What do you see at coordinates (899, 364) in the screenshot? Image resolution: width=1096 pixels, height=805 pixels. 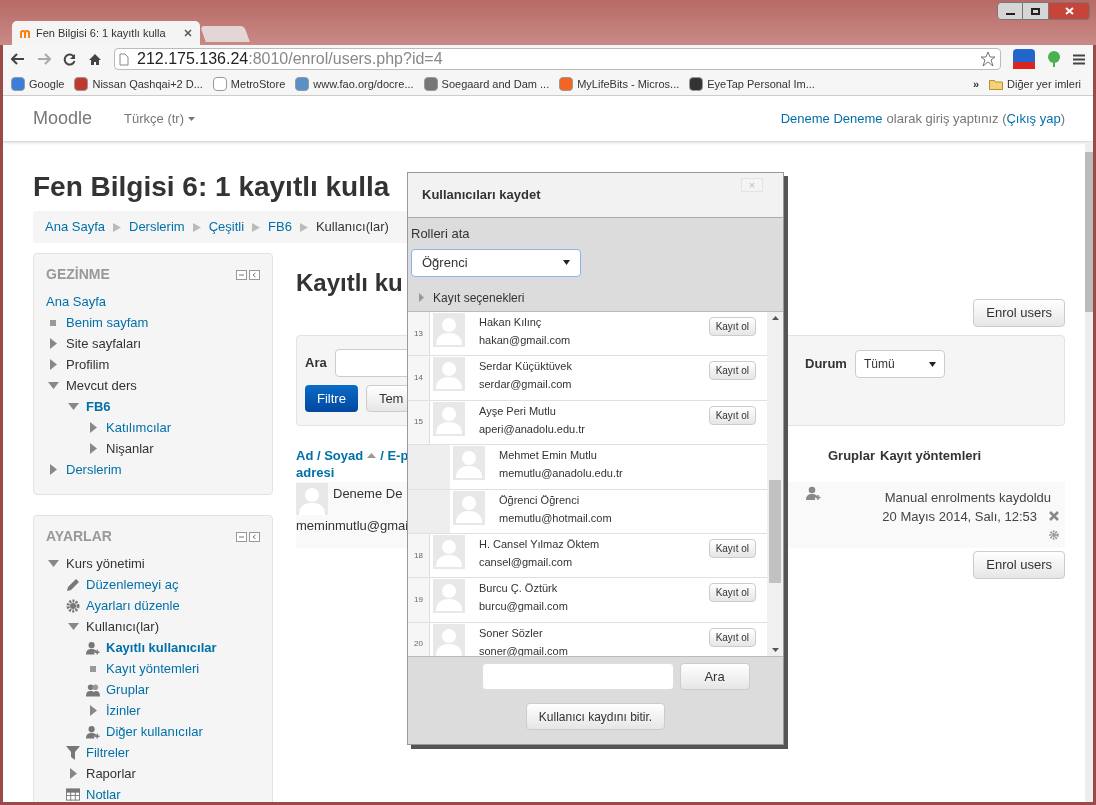 I see `status-select: Tümü` at bounding box center [899, 364].